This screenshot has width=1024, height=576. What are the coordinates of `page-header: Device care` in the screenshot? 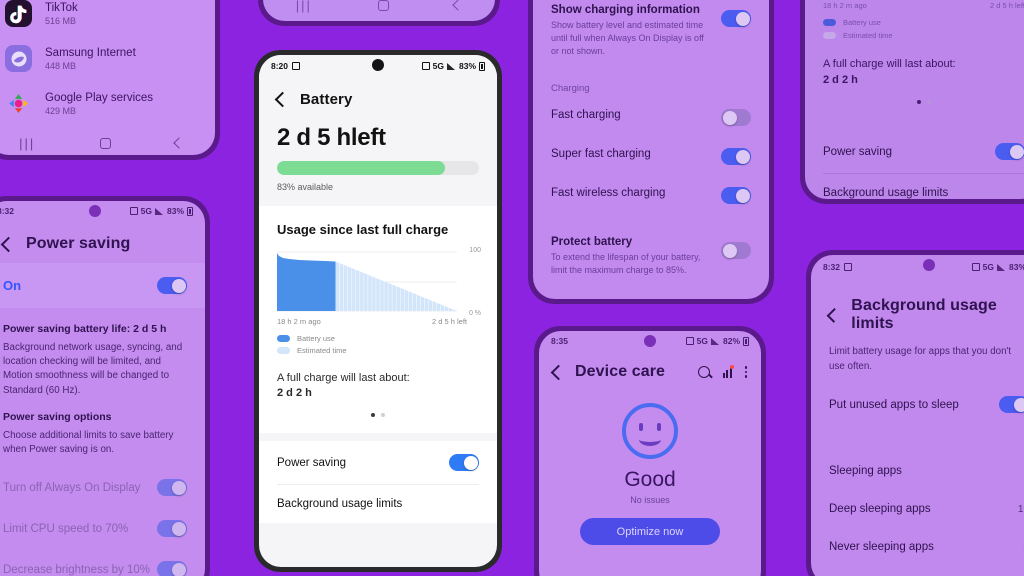 It's located at (650, 369).